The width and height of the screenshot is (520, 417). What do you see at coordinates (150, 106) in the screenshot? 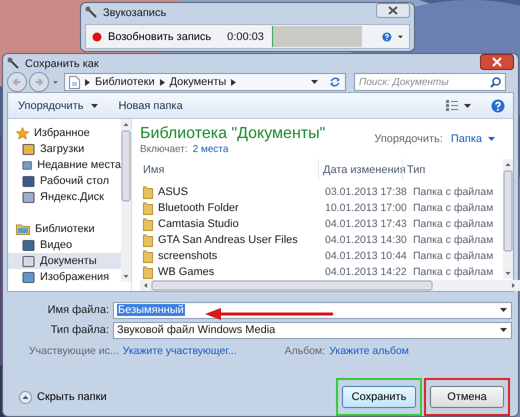
I see `new-folder-button: Новая папка` at bounding box center [150, 106].